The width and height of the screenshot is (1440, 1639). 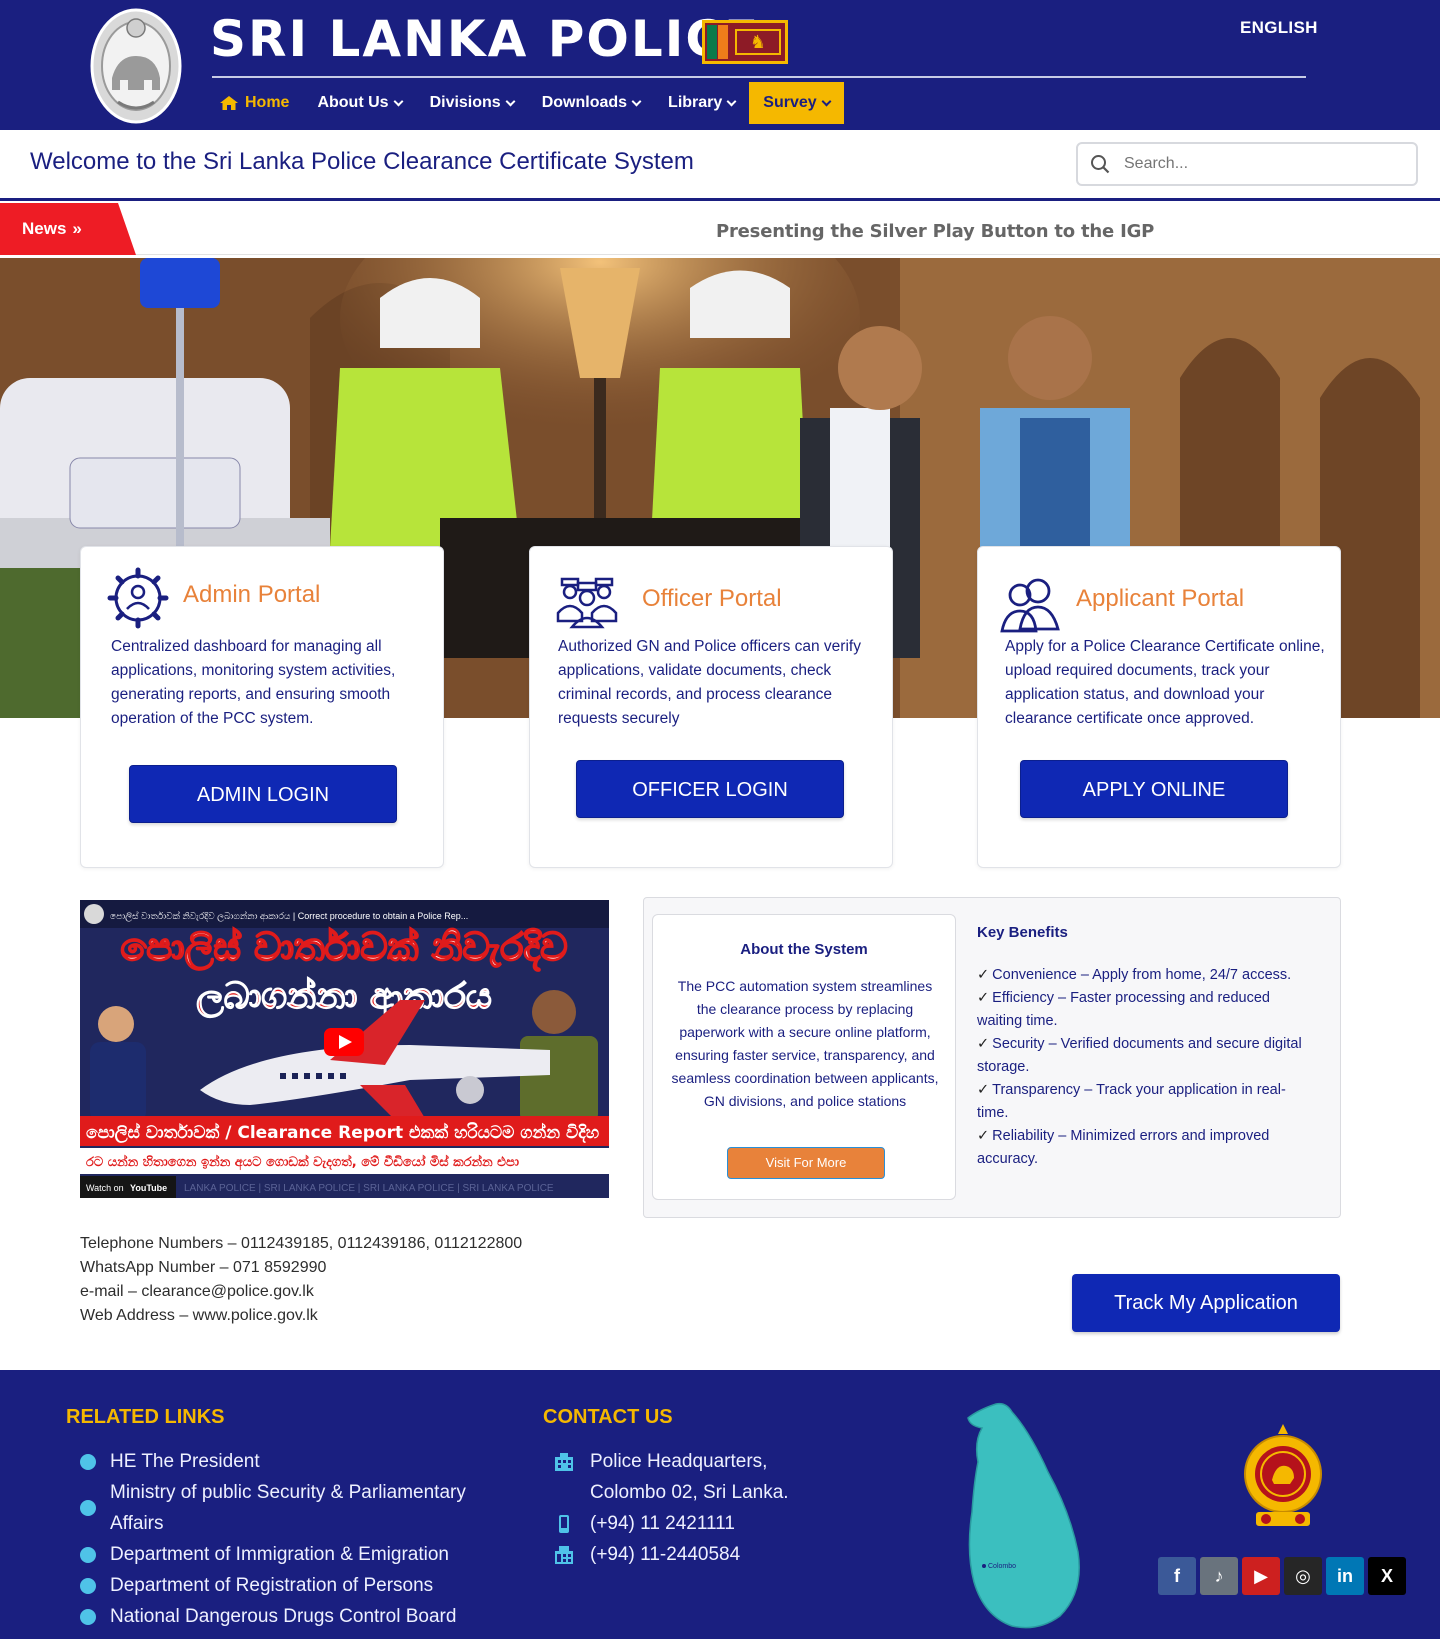 What do you see at coordinates (1002, 1566) in the screenshot?
I see `map-colombo-label: Colombo` at bounding box center [1002, 1566].